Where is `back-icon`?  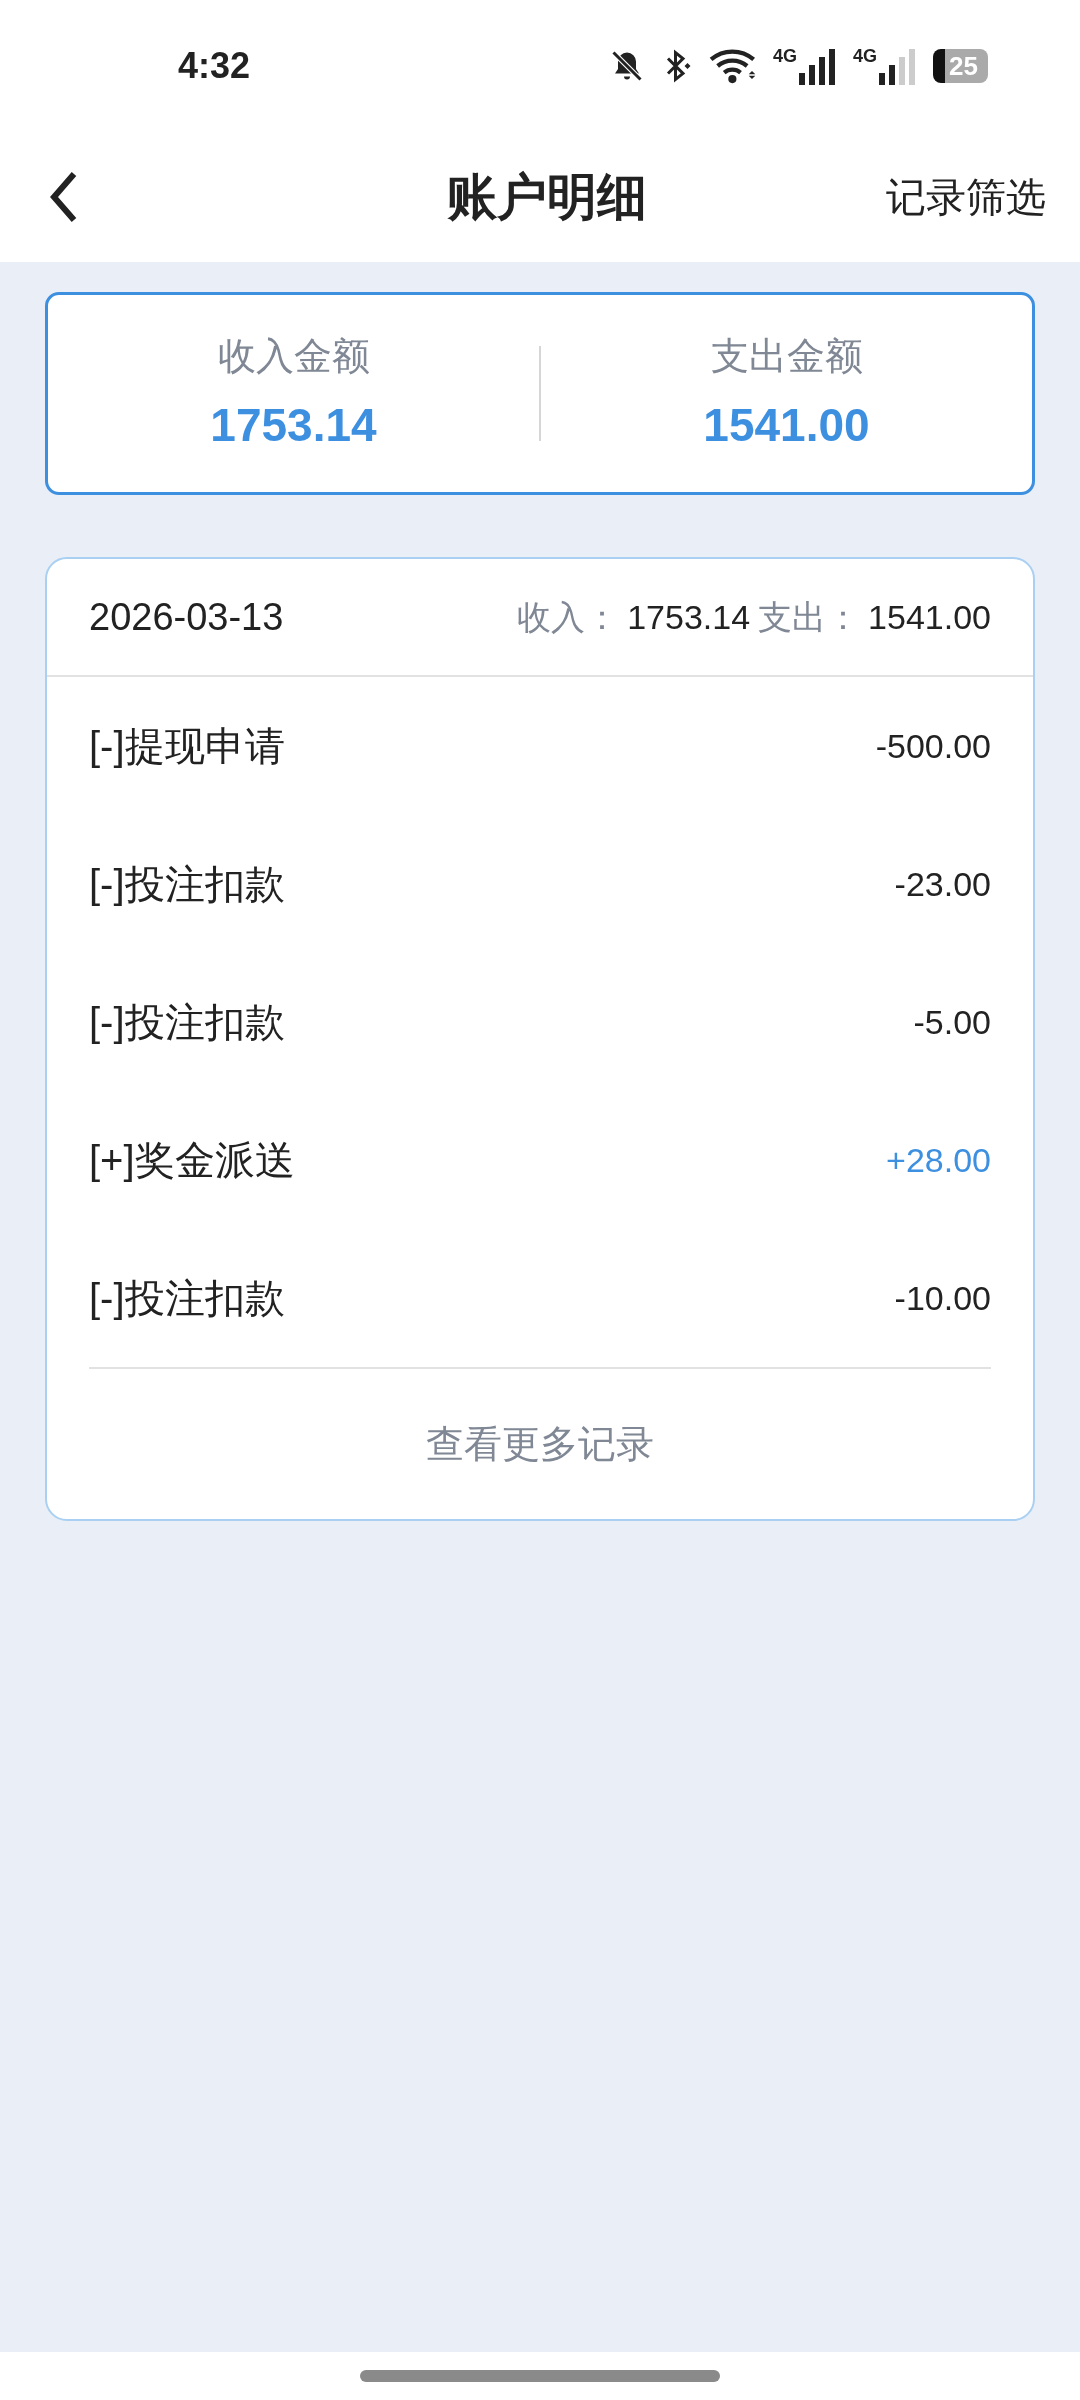
back-icon is located at coordinates (63, 197).